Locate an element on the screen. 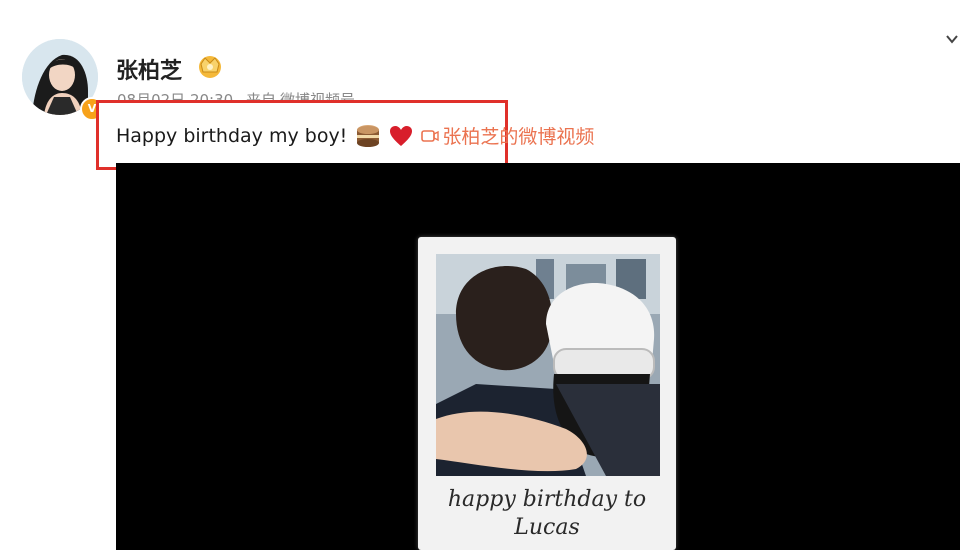  username: 张柏芝 is located at coordinates (149, 69).